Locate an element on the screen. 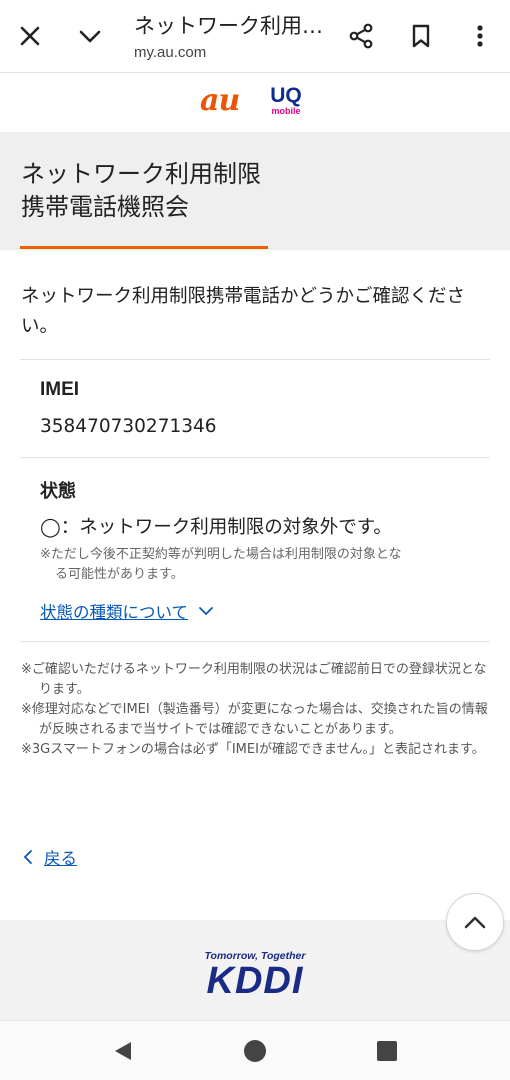 The width and height of the screenshot is (510, 1080). more-vert-icon is located at coordinates (480, 36).